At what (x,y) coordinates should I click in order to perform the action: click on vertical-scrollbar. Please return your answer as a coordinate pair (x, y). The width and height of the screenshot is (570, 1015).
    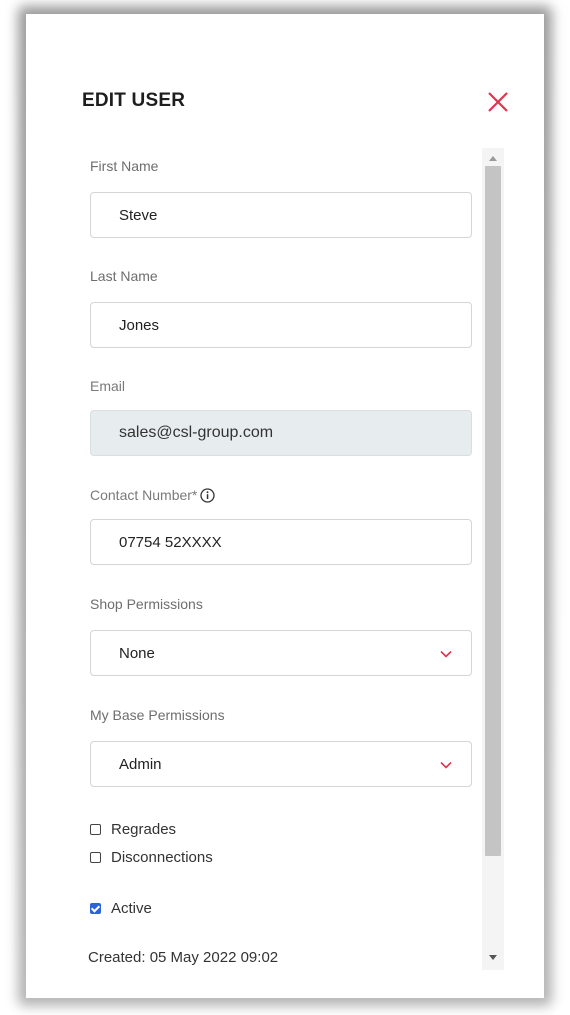
    Looking at the image, I should click on (493, 559).